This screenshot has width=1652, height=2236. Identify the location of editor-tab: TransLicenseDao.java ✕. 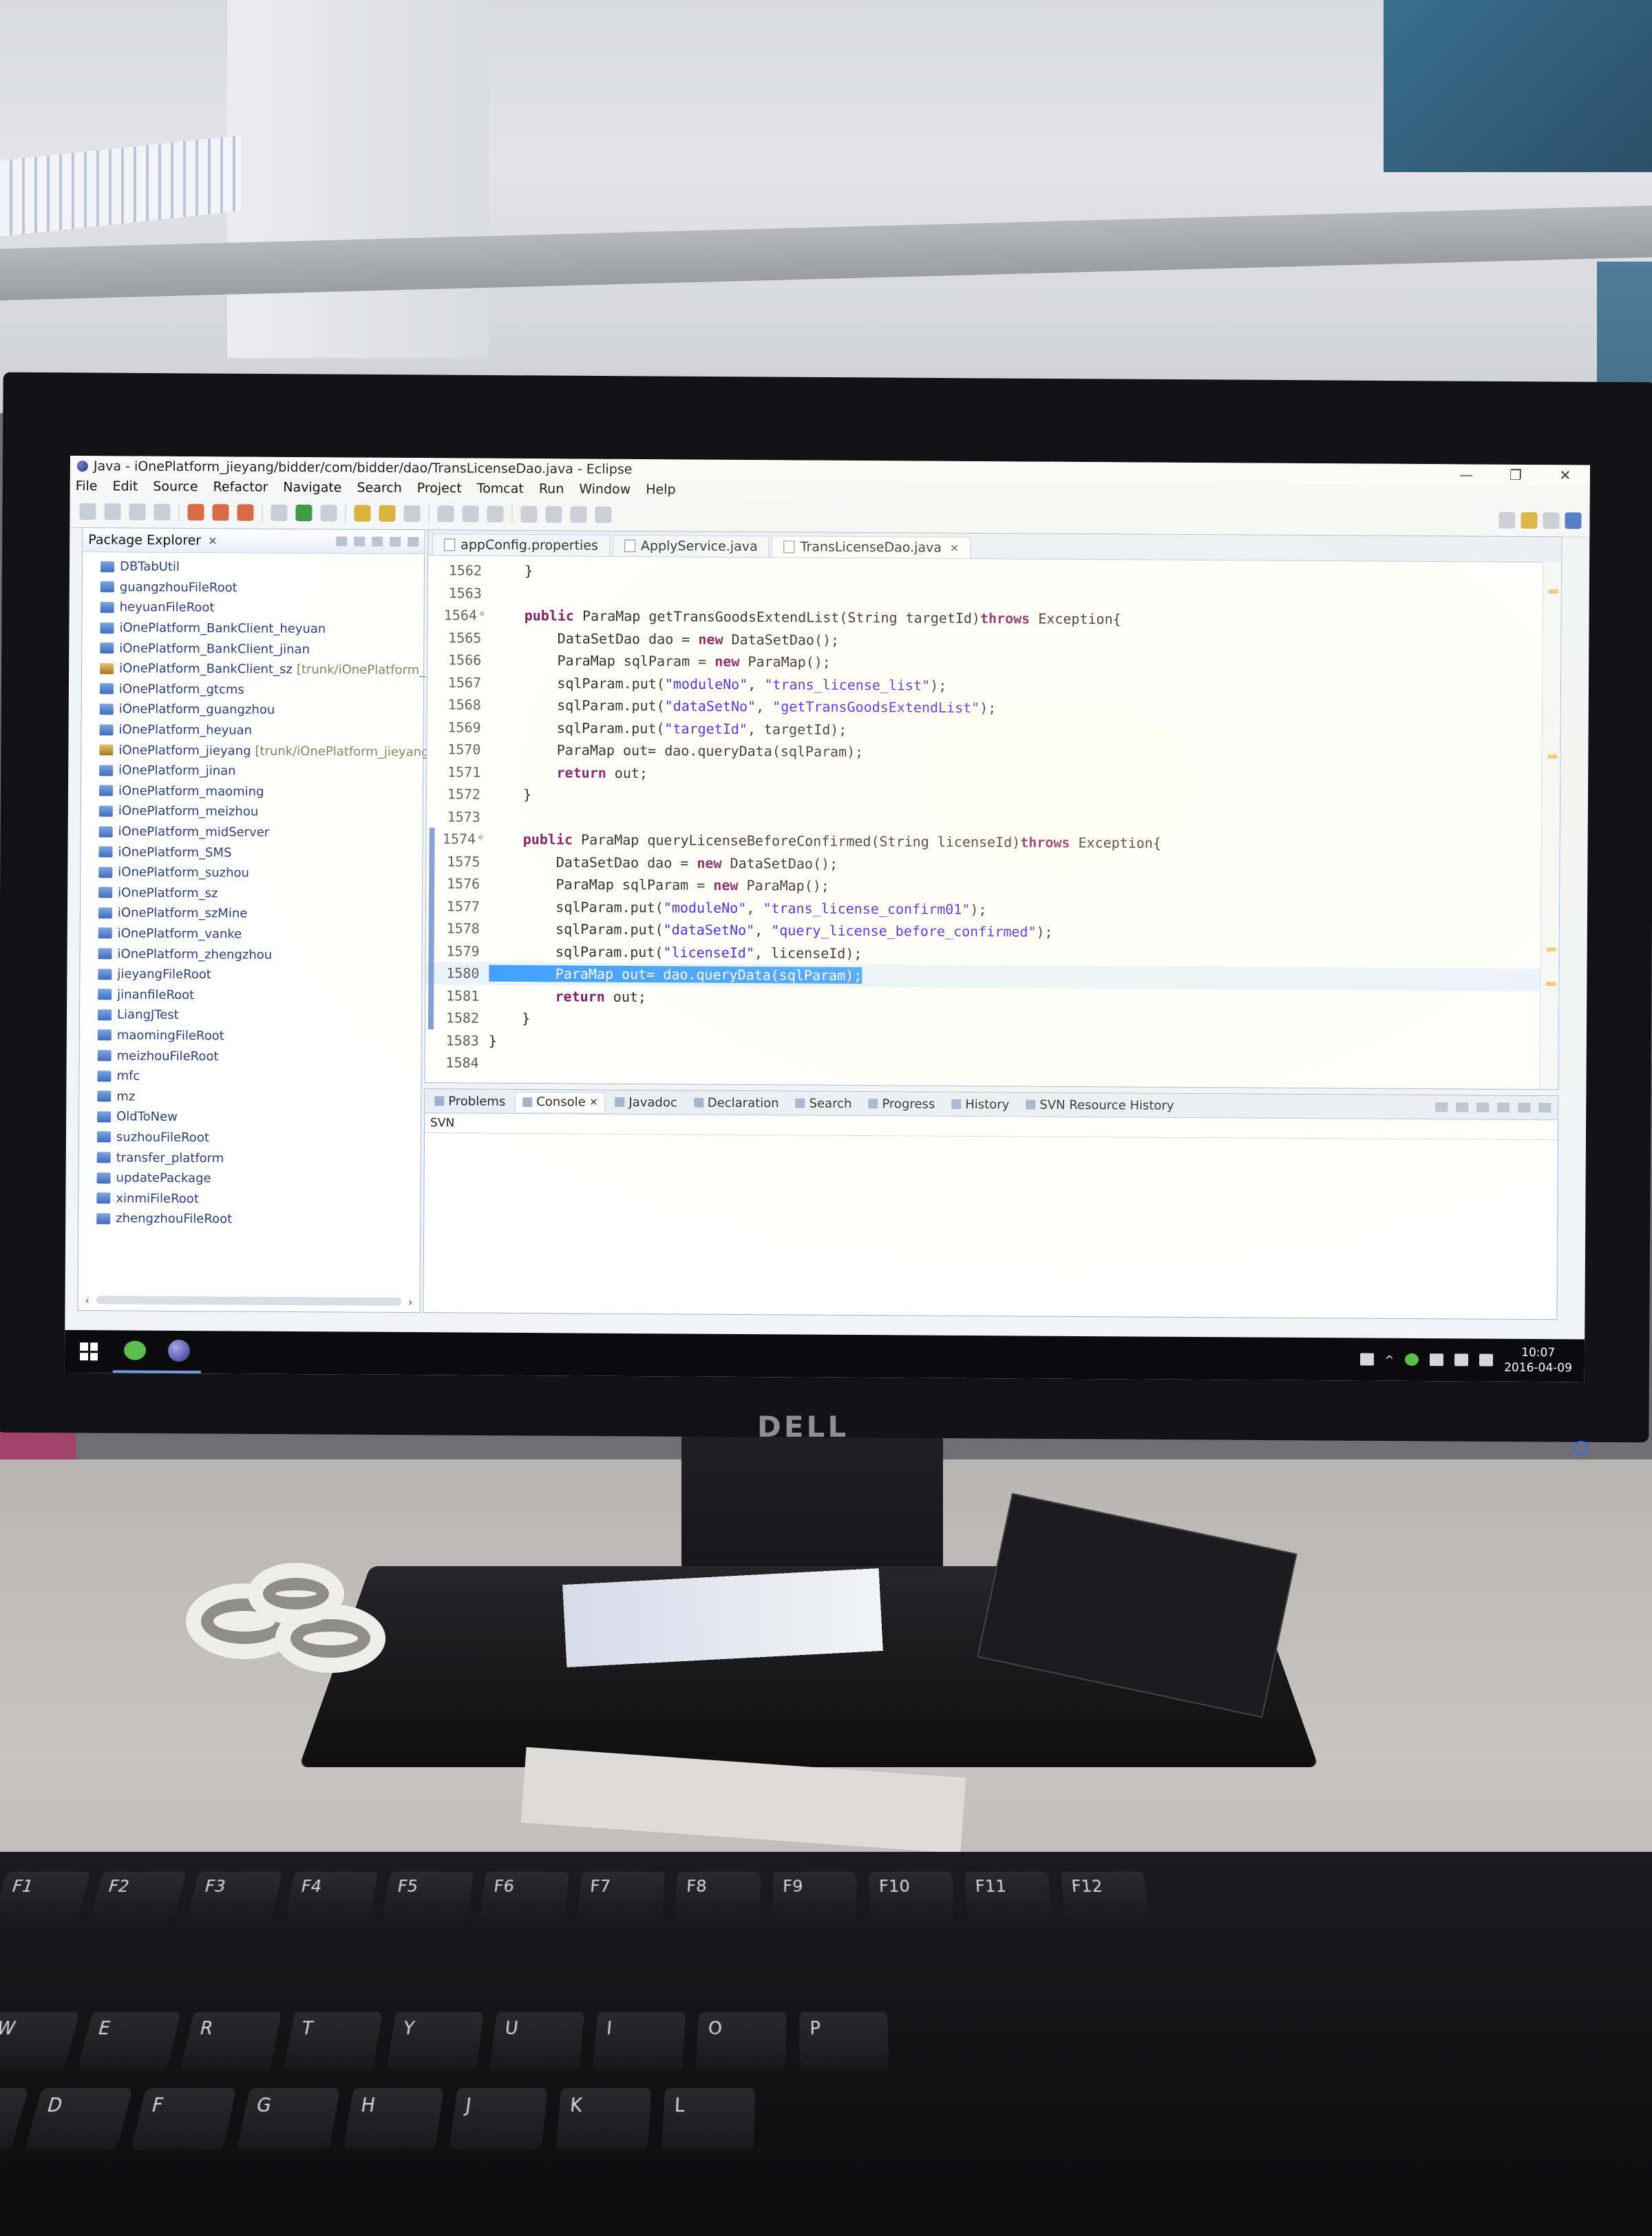
(871, 547).